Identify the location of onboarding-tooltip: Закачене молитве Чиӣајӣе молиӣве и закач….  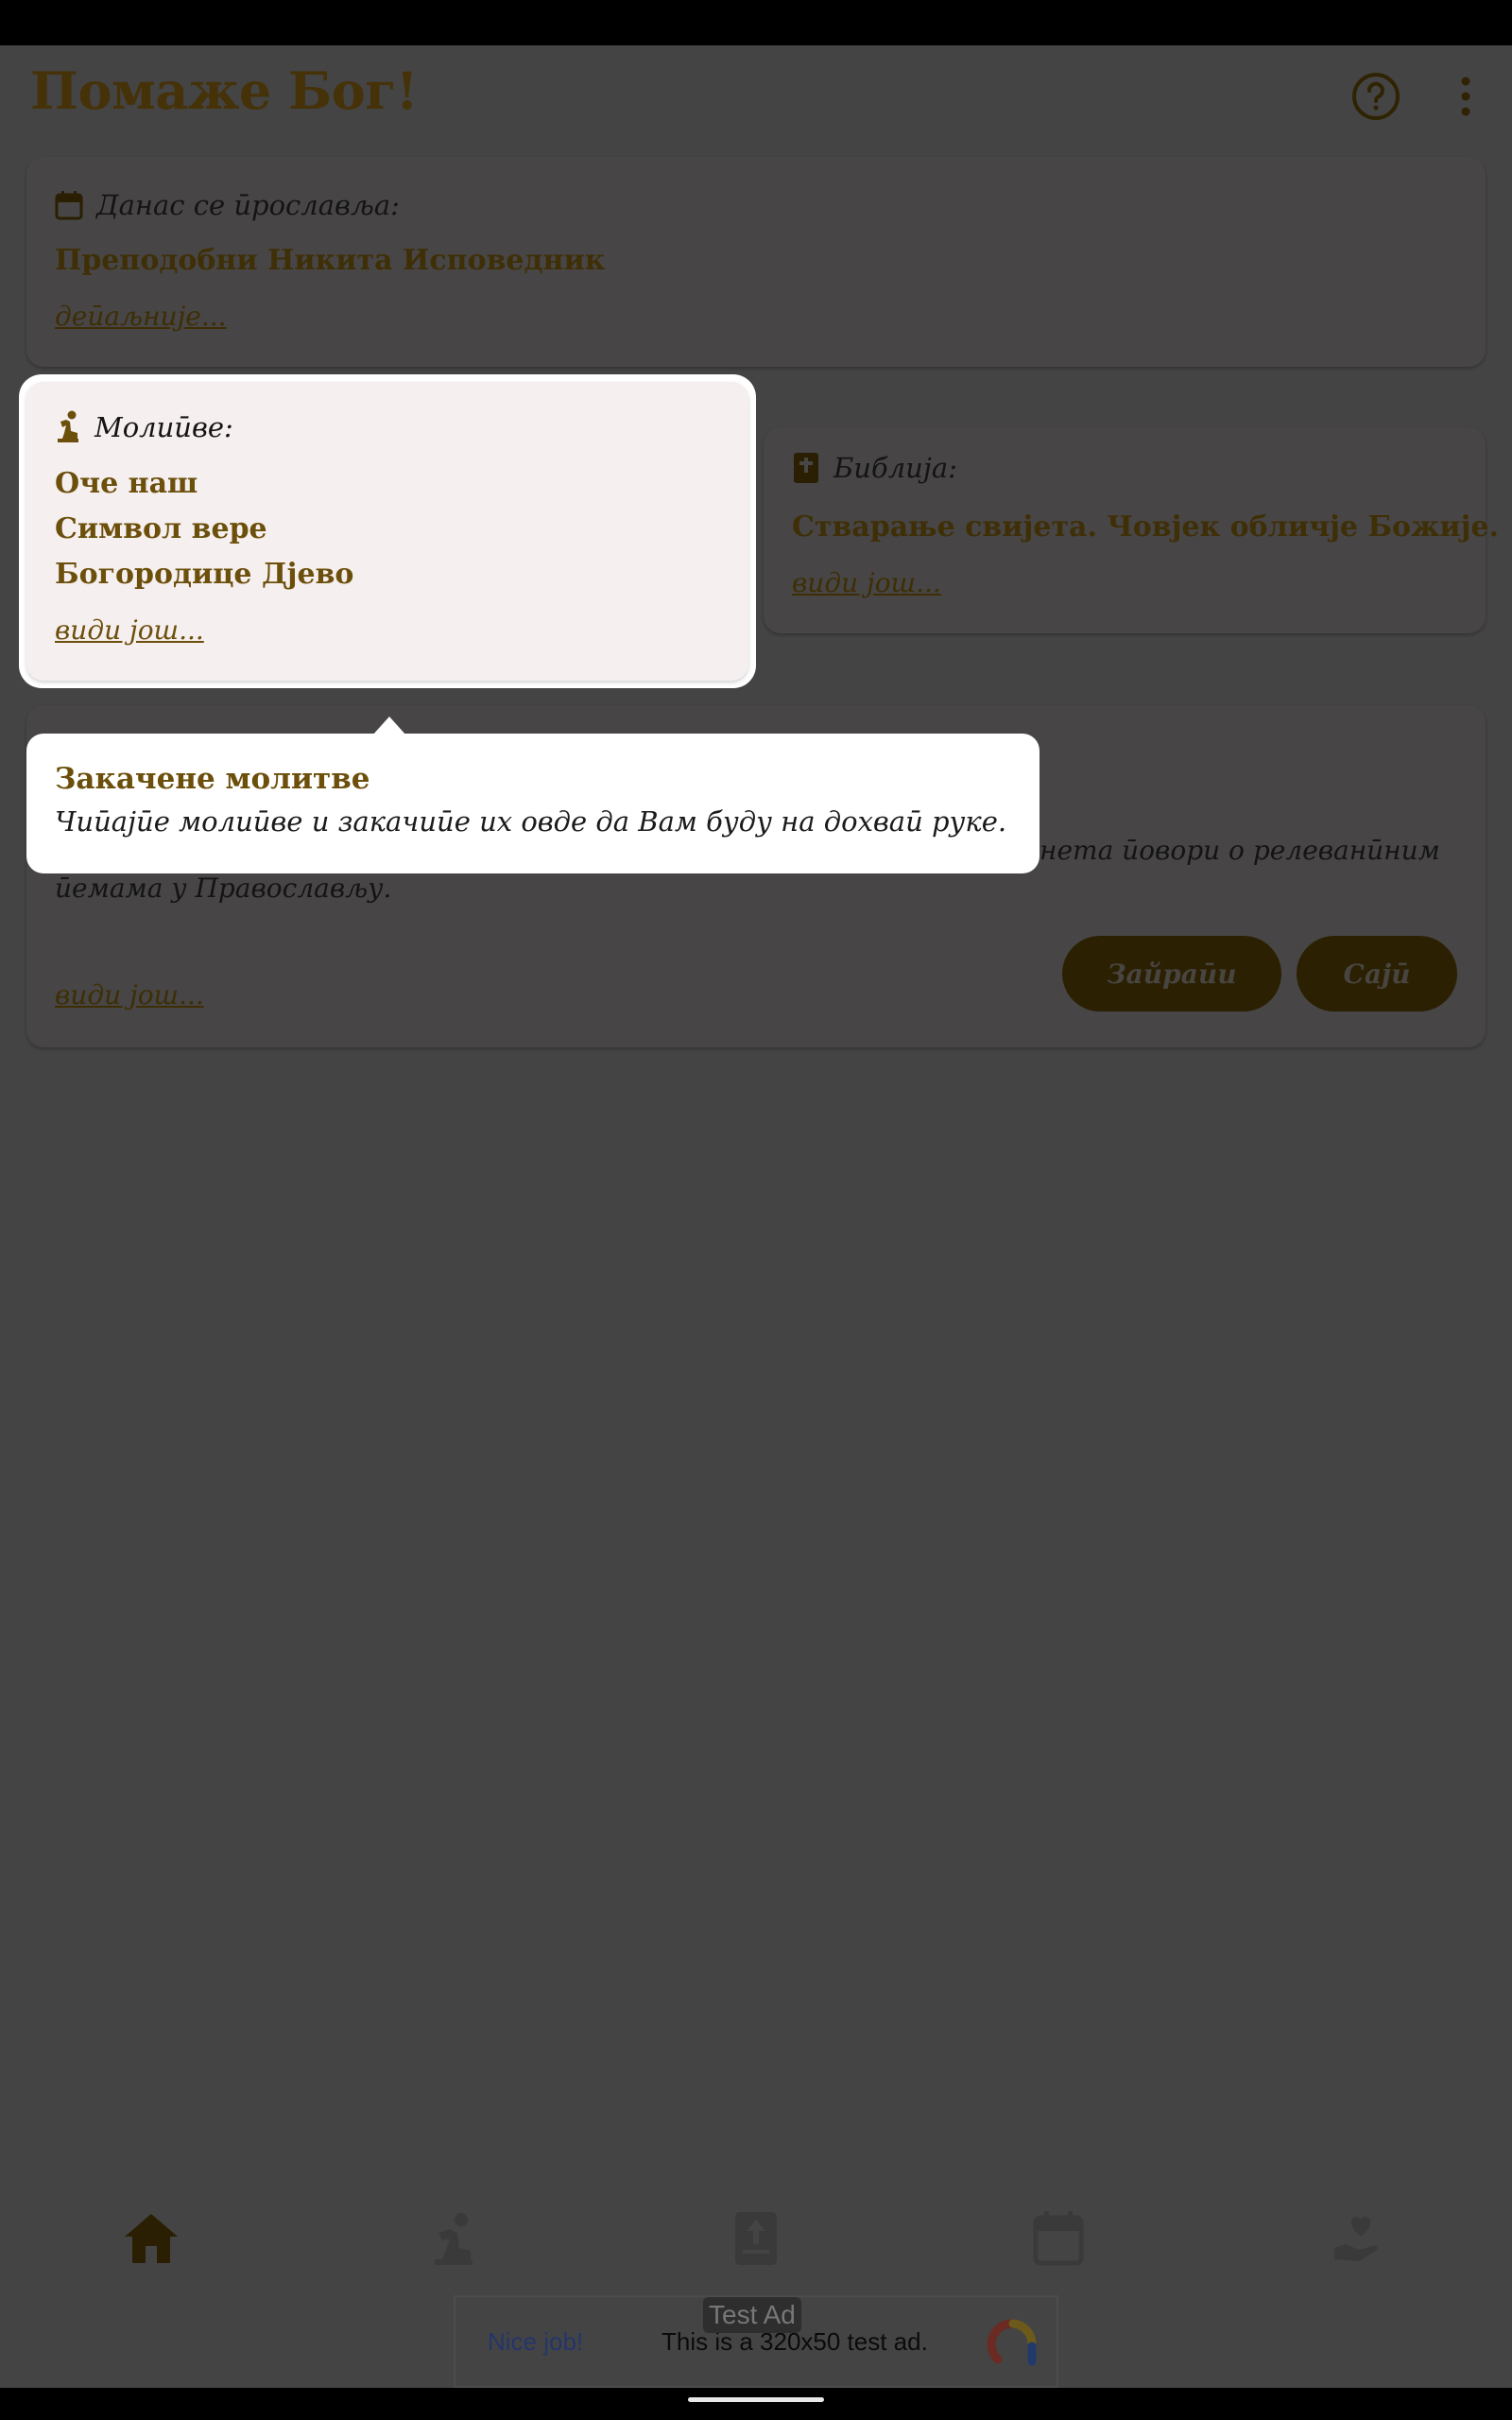
(533, 803).